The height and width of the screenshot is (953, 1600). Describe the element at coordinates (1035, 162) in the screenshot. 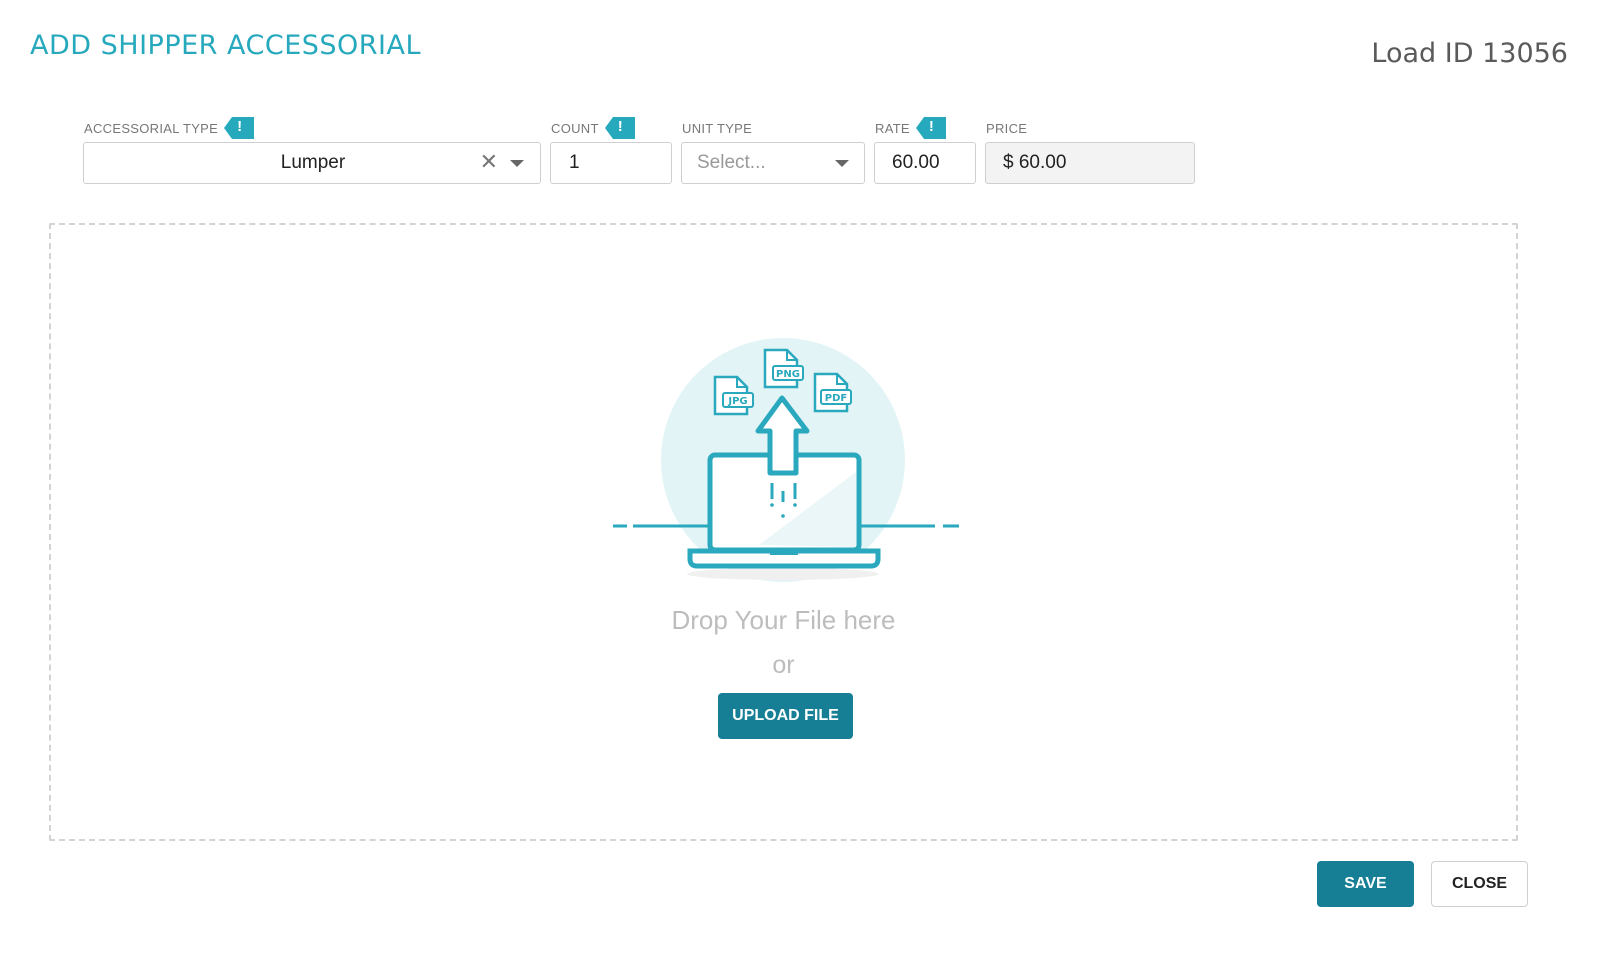

I see `price-value: $ 60.00` at that location.